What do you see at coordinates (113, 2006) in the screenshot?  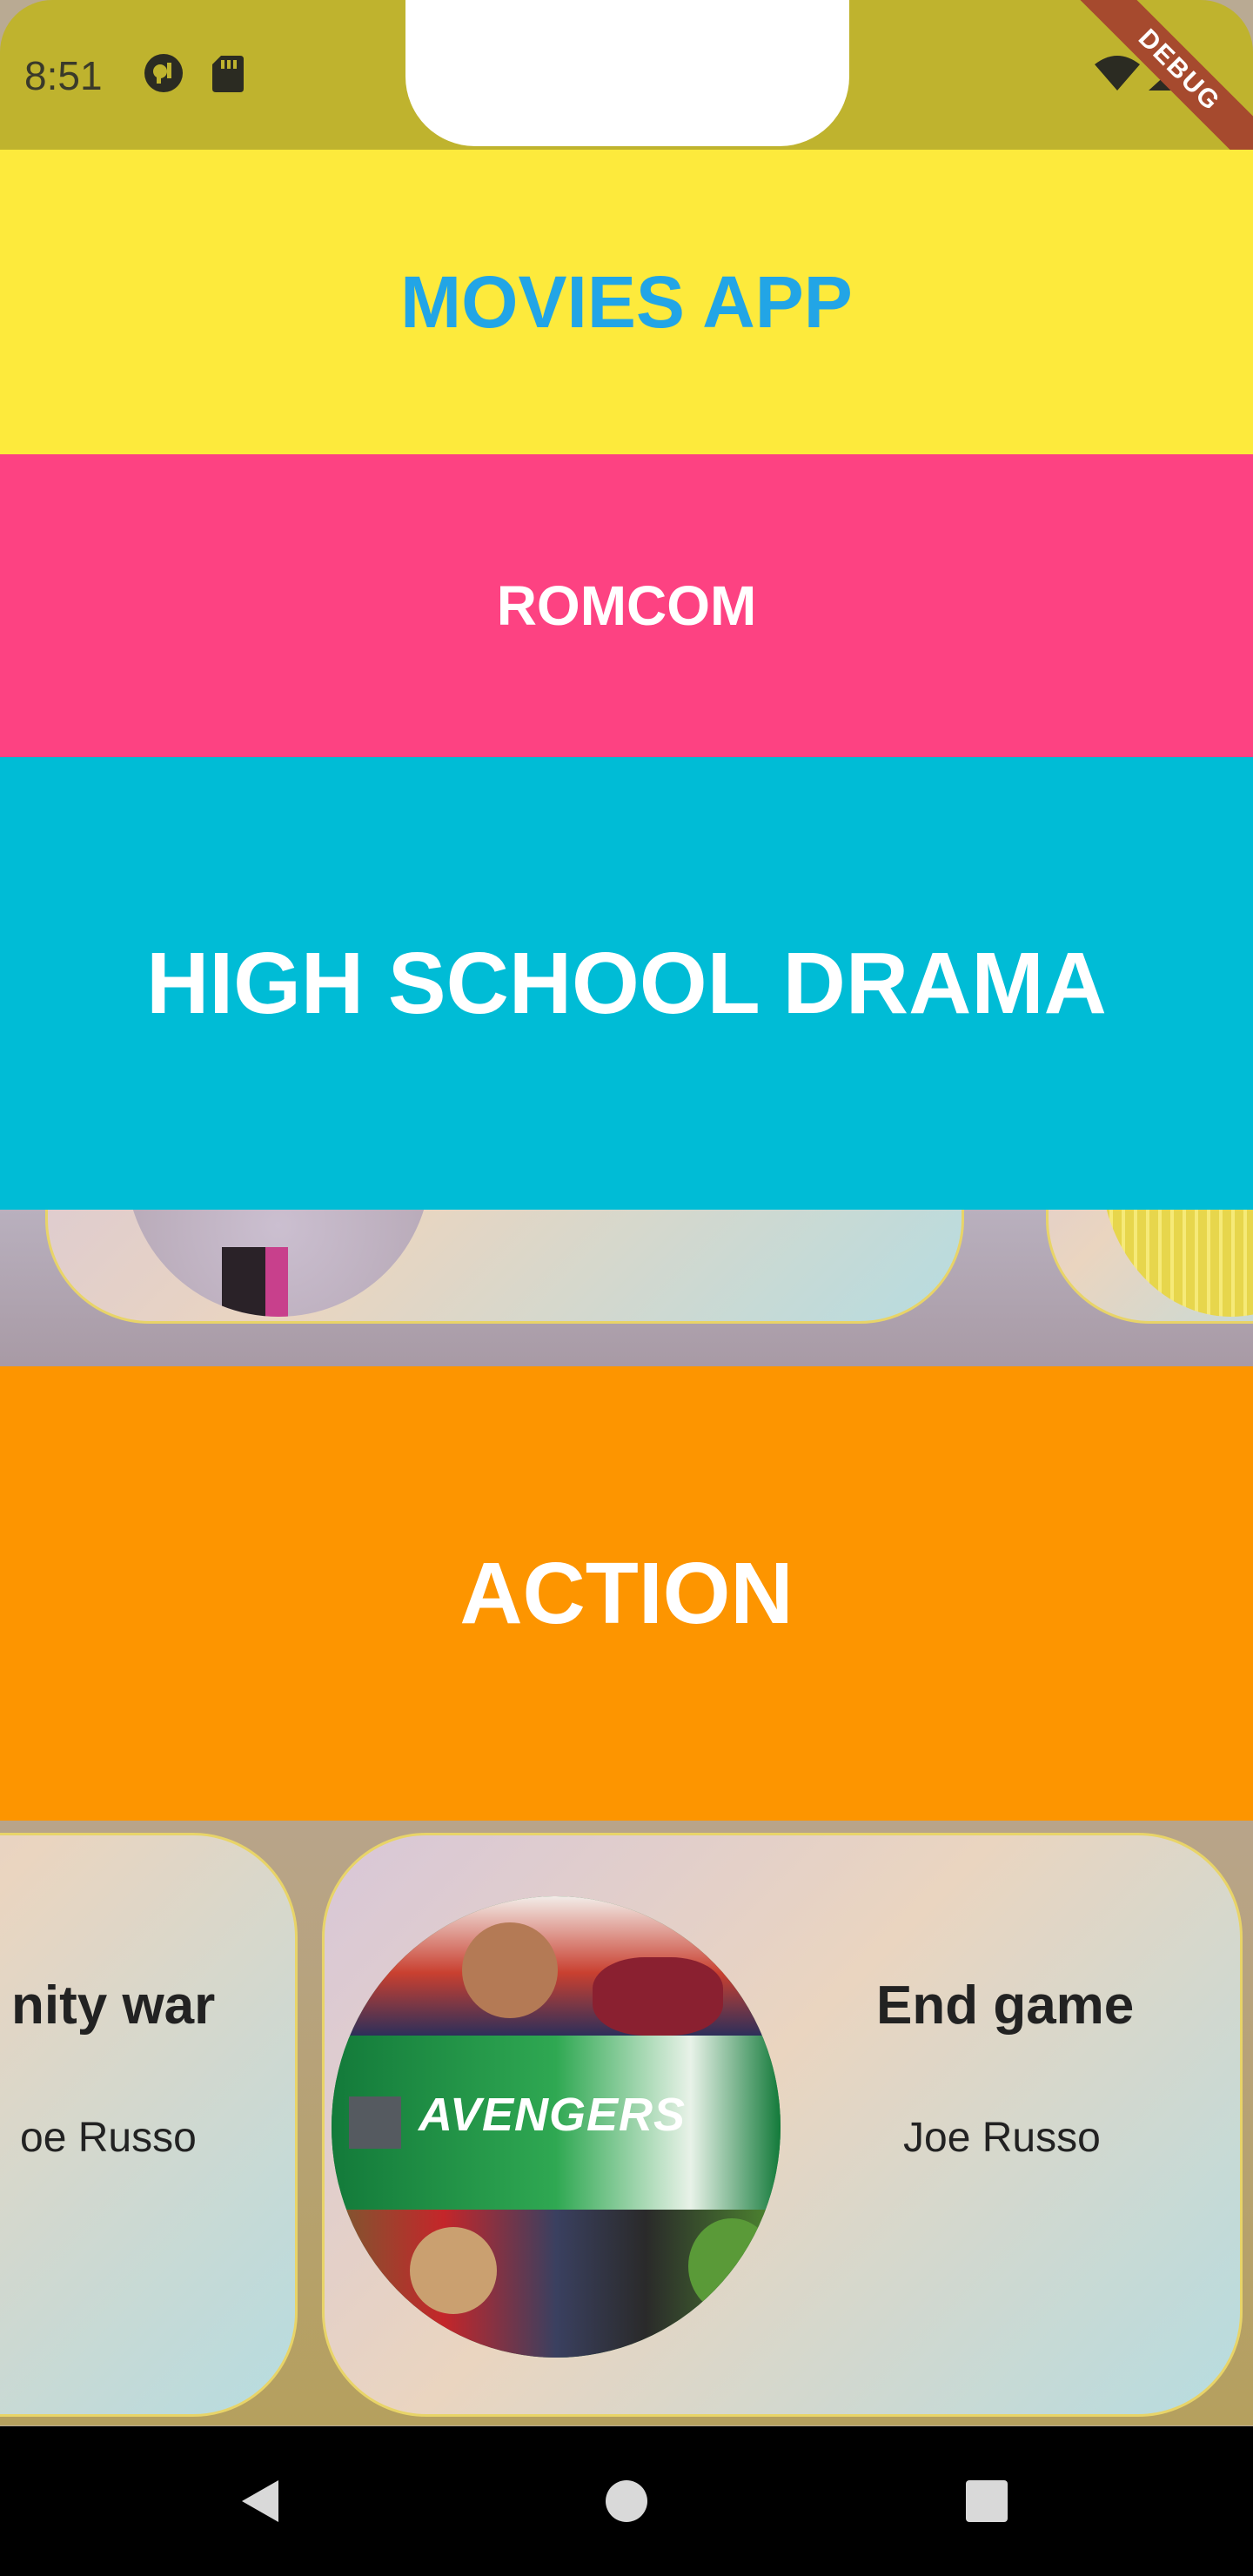 I see `movie-title: nity war` at bounding box center [113, 2006].